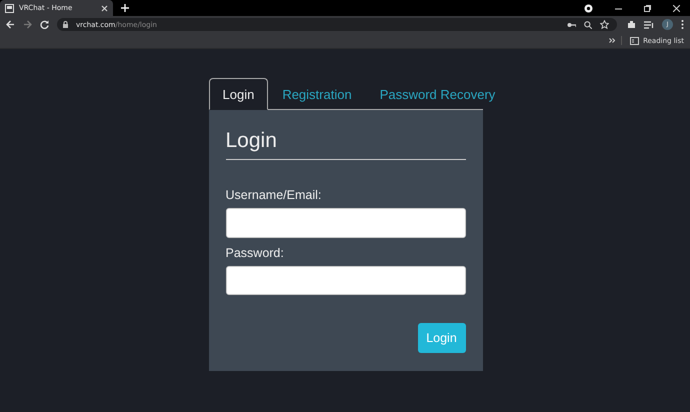 The image size is (690, 412). I want to click on reload-icon, so click(44, 24).